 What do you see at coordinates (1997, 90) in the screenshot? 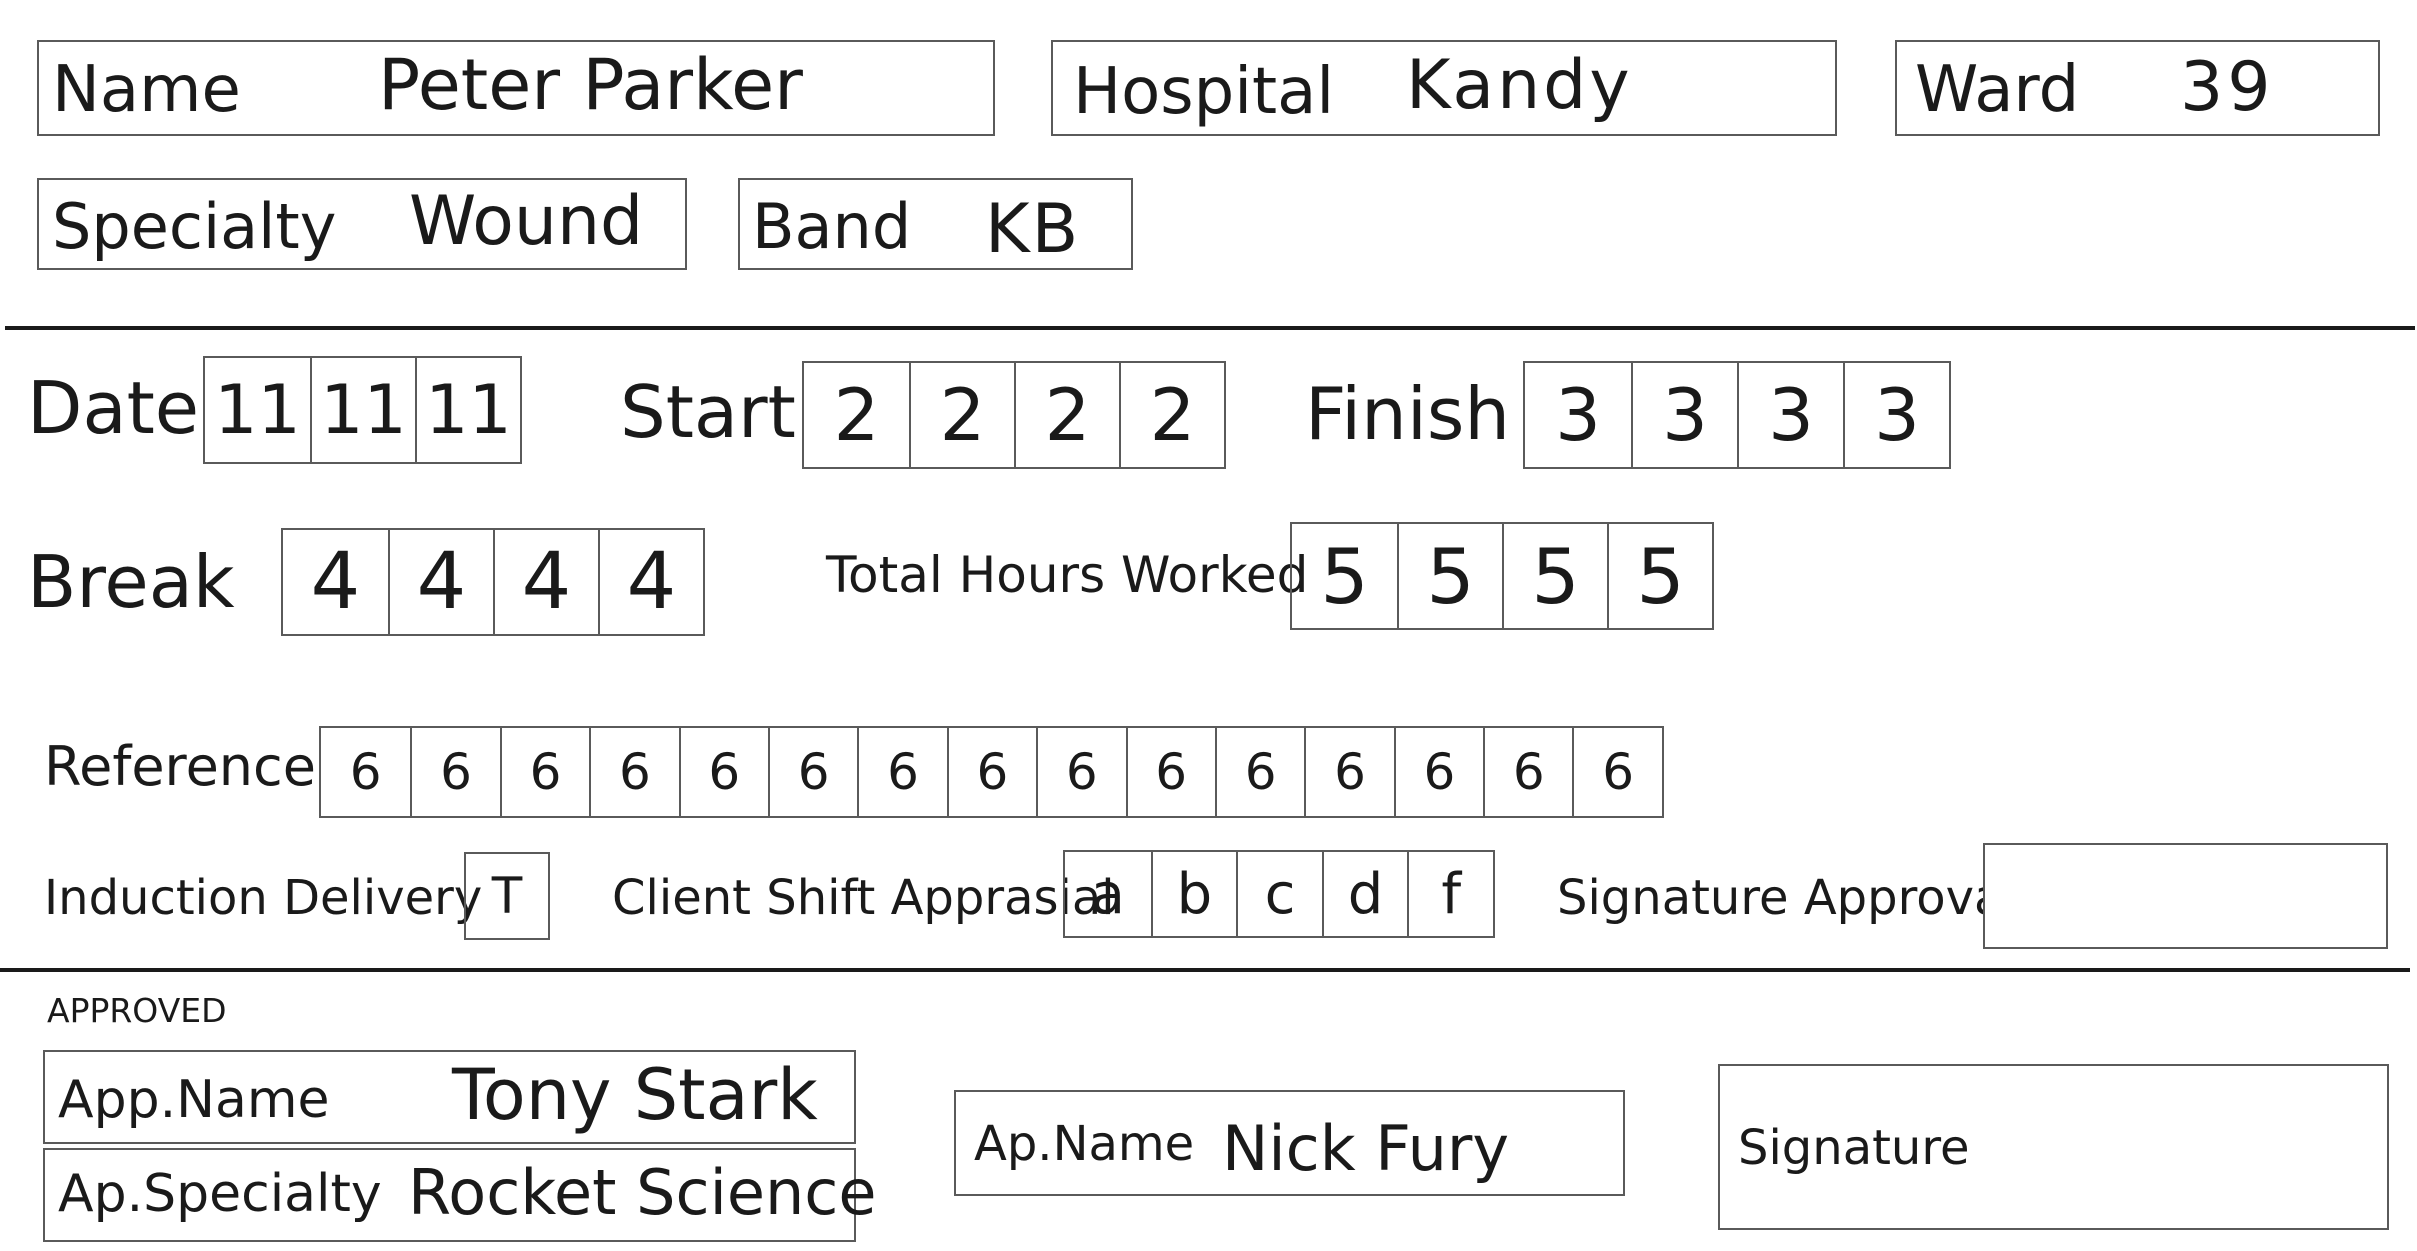
I see `ward-label: Ward` at bounding box center [1997, 90].